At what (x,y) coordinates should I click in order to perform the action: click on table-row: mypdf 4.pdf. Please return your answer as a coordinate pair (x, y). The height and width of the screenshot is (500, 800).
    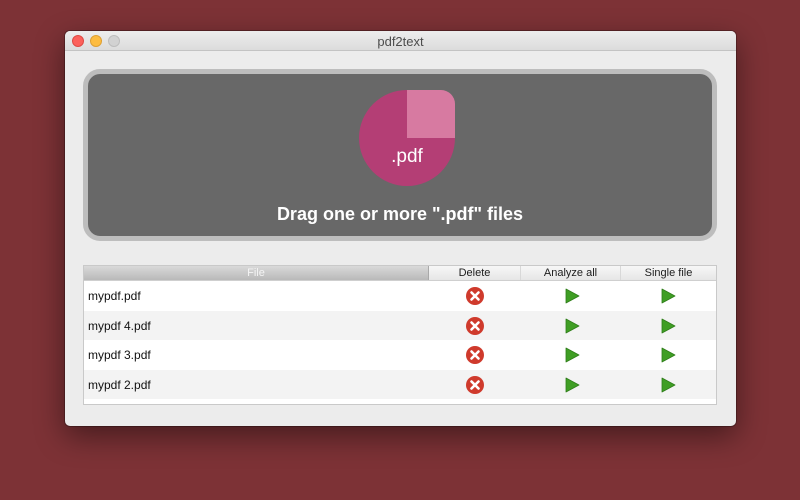
    Looking at the image, I should click on (400, 325).